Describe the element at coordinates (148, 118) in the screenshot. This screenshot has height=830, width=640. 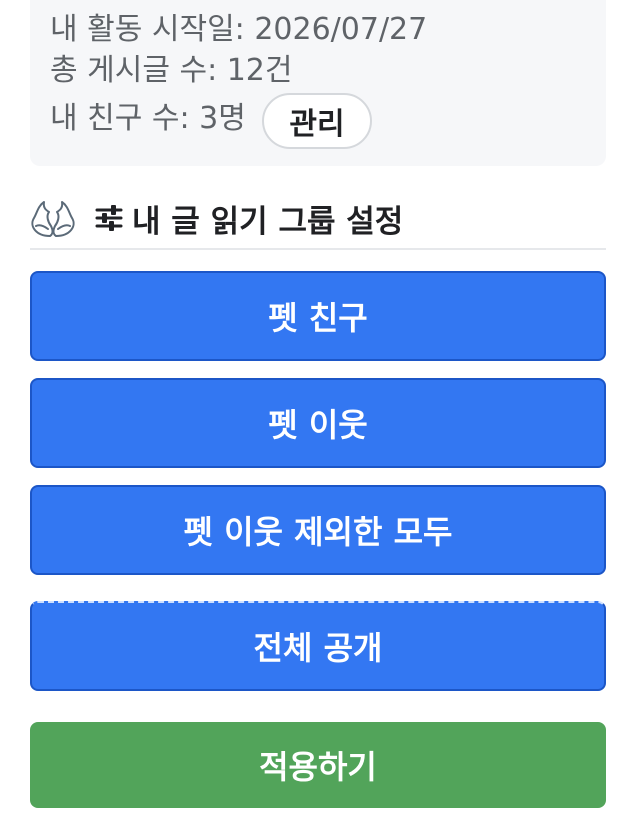
I see `friend-count: 내 친구 수: 3명` at that location.